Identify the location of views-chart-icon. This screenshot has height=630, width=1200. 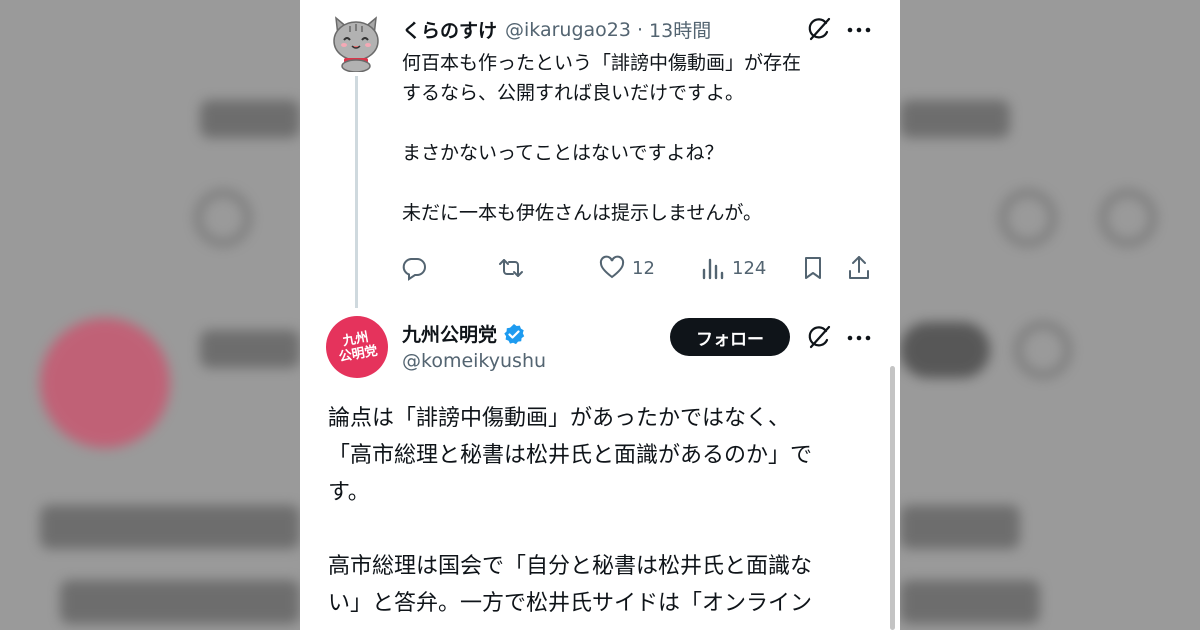
(713, 268).